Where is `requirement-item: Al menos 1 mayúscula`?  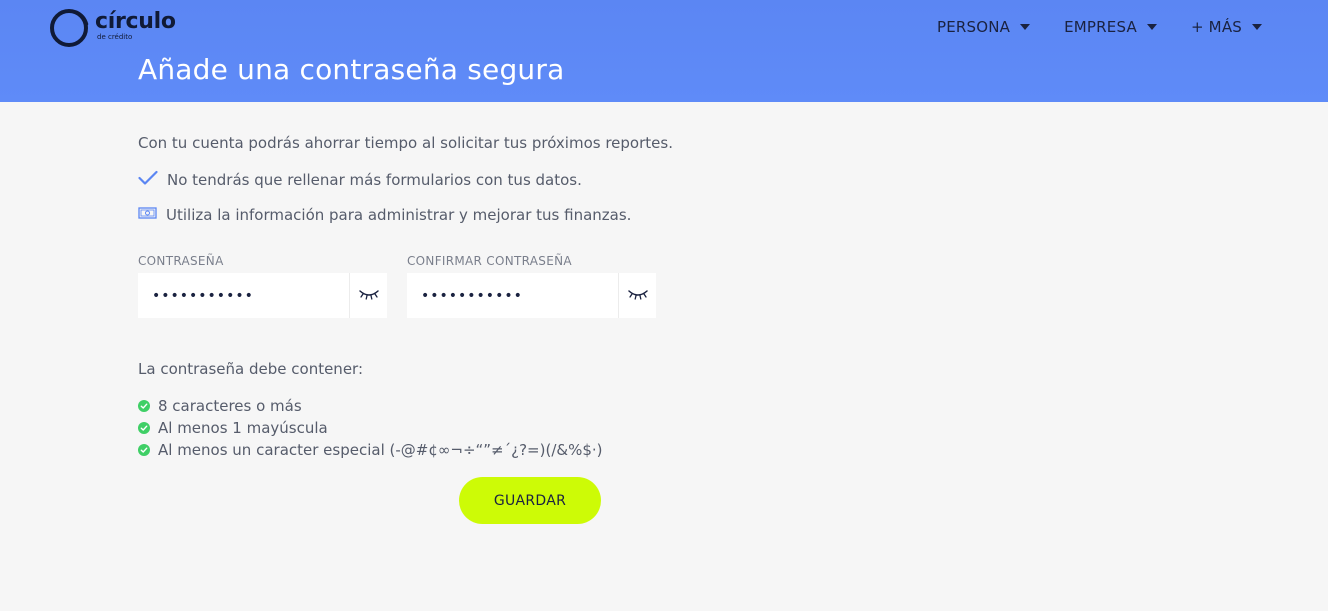
requirement-item: Al menos 1 mayúscula is located at coordinates (370, 428).